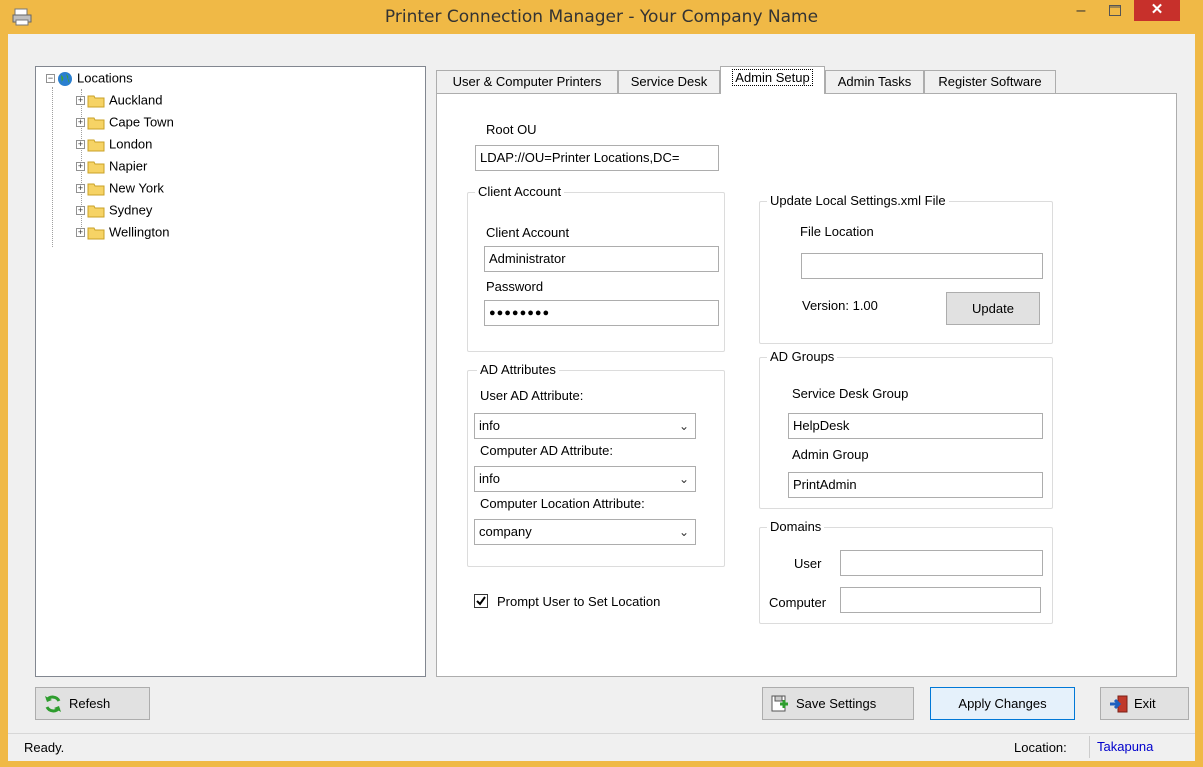 Image resolution: width=1203 pixels, height=767 pixels. I want to click on version-label: Version: 1.00, so click(840, 305).